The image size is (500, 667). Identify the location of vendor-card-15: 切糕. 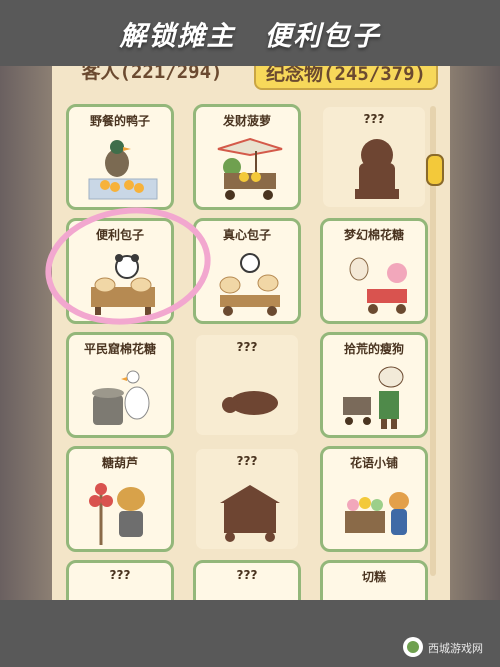
(374, 580).